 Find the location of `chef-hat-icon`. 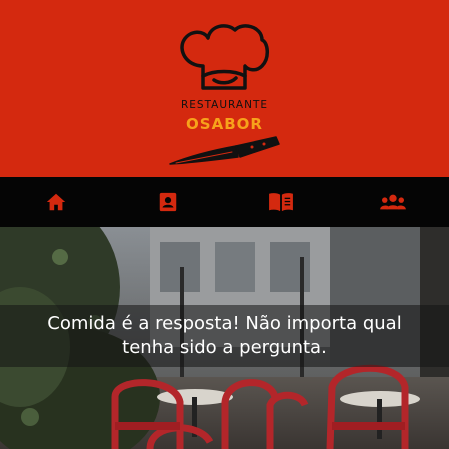

chef-hat-icon is located at coordinates (224, 57).